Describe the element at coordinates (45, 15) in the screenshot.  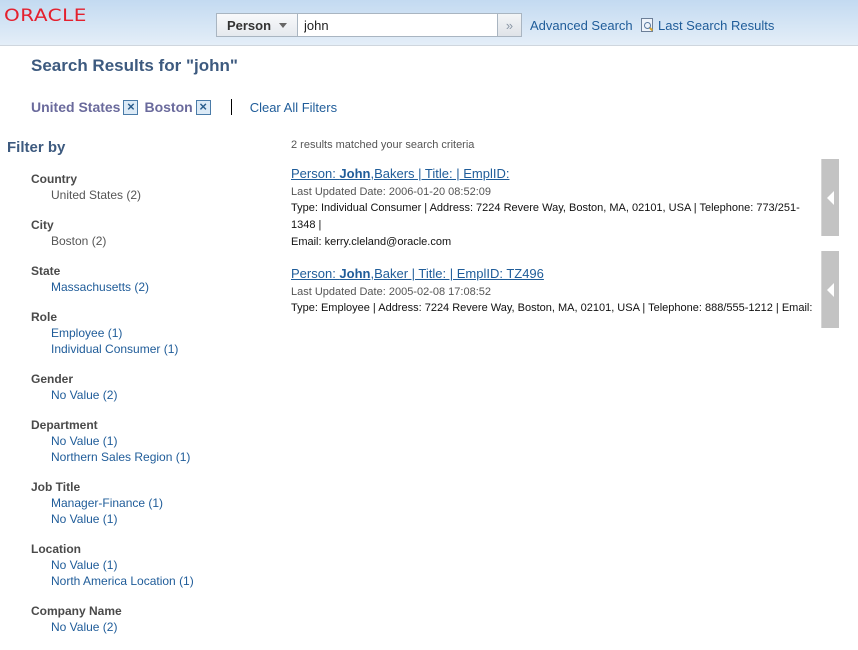
I see `oracle-logo: ORACLE` at that location.